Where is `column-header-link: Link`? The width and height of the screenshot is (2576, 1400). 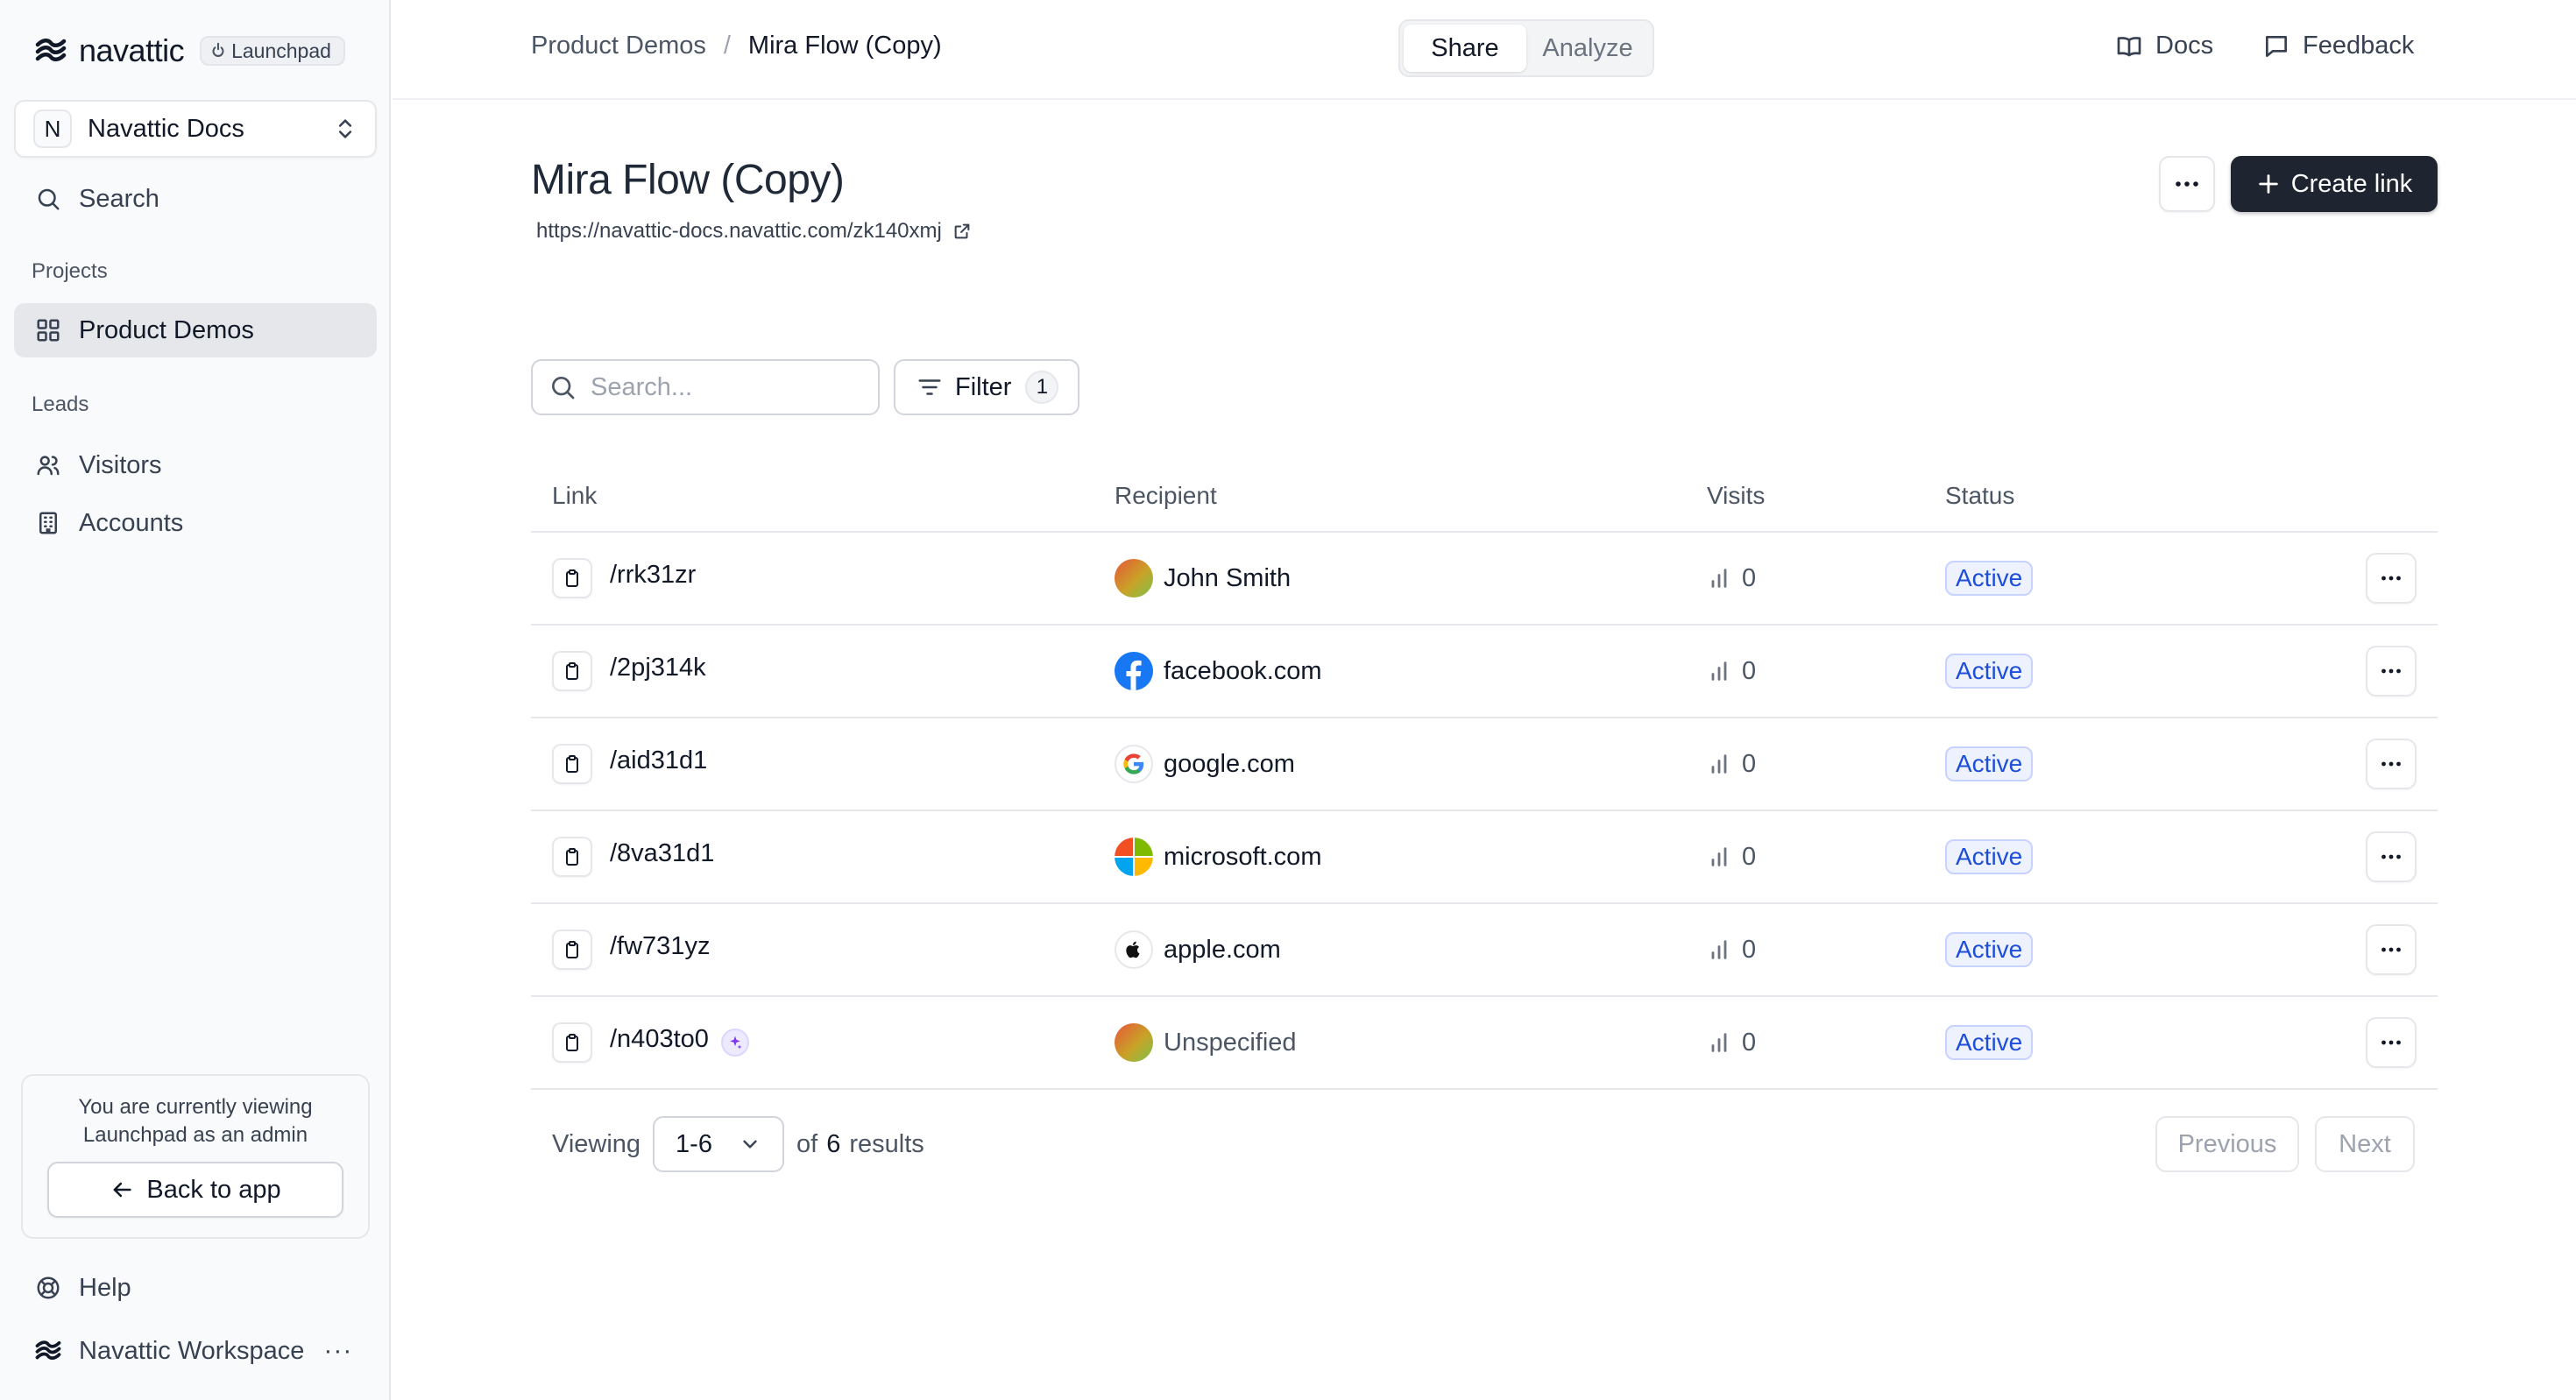
column-header-link: Link is located at coordinates (575, 495).